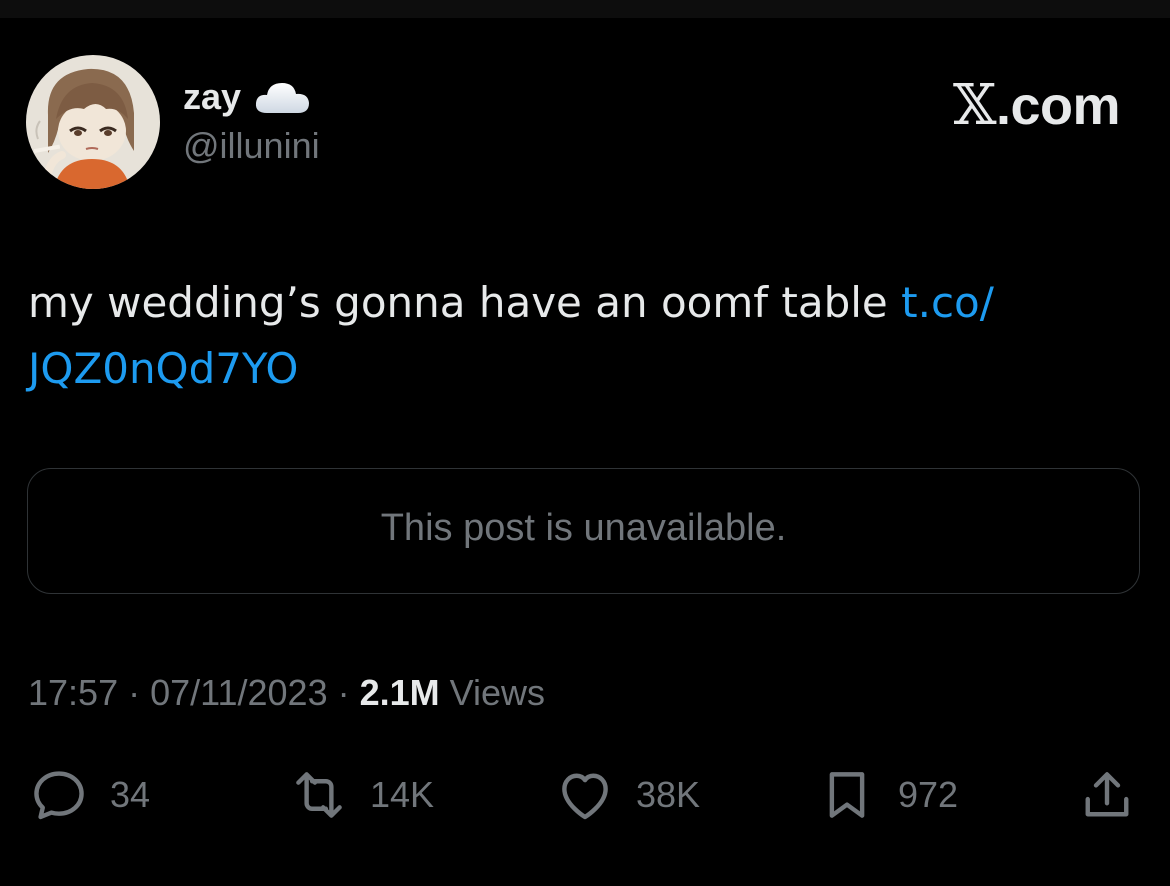  I want to click on avatar-illustration, so click(93, 122).